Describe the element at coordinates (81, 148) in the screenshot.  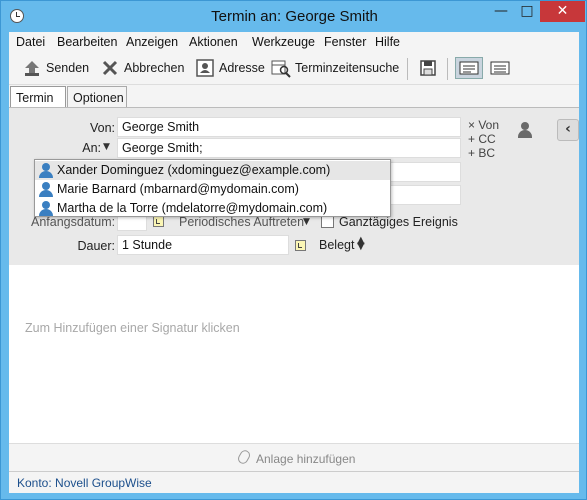
I see `to-label: An:` at that location.